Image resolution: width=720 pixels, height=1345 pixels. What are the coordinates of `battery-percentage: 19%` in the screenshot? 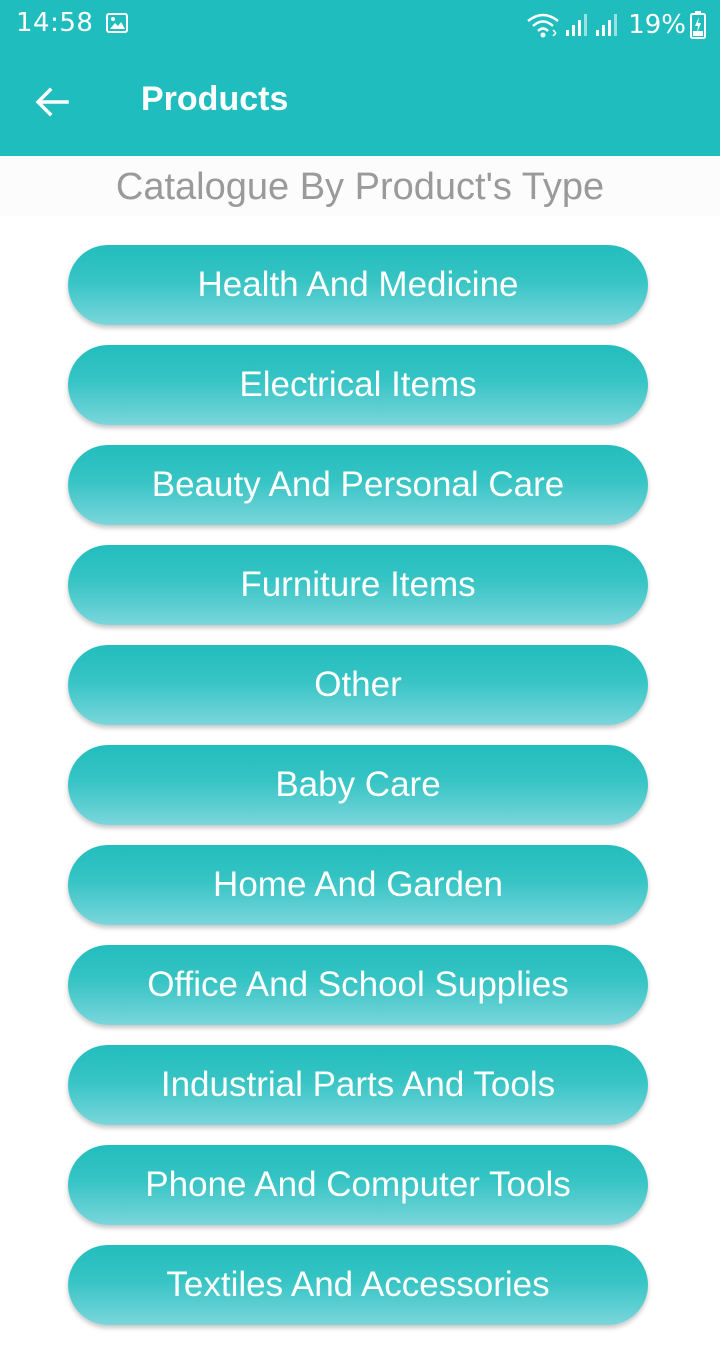 It's located at (657, 25).